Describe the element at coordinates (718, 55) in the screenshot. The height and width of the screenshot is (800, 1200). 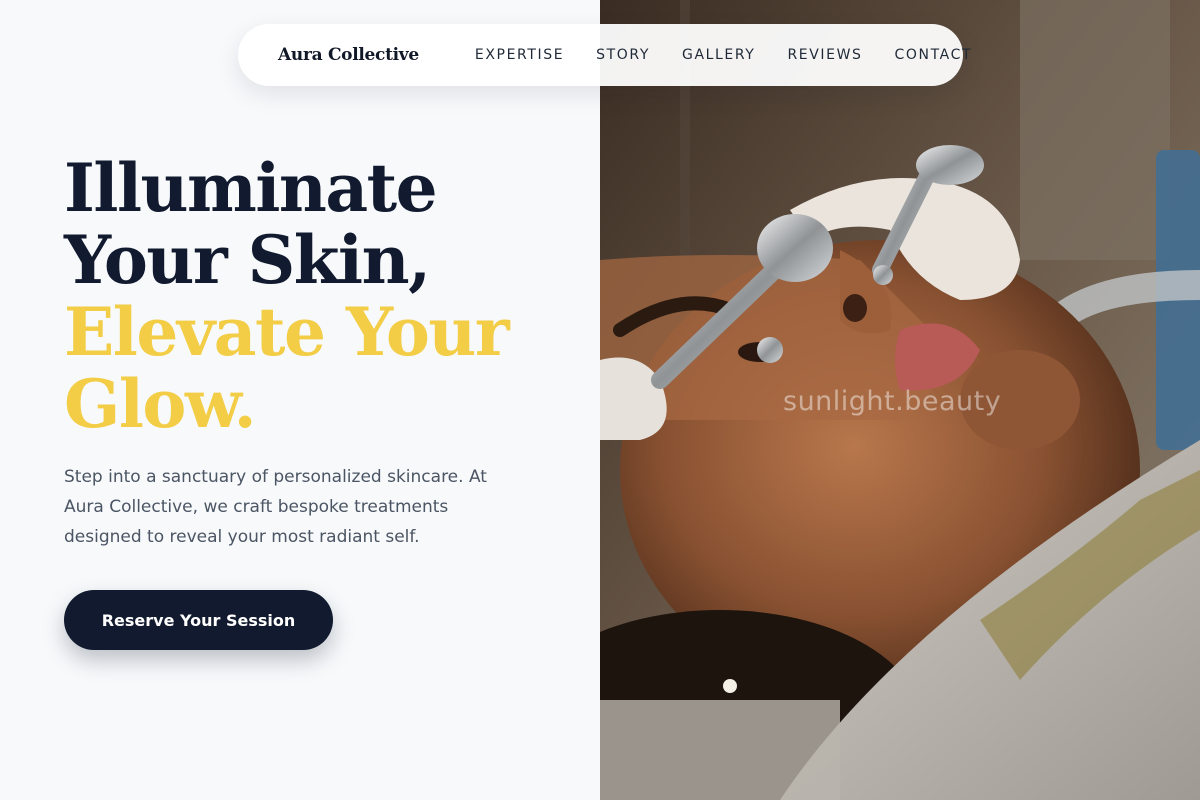
I see `nav-link-gallery: GALLERY` at that location.